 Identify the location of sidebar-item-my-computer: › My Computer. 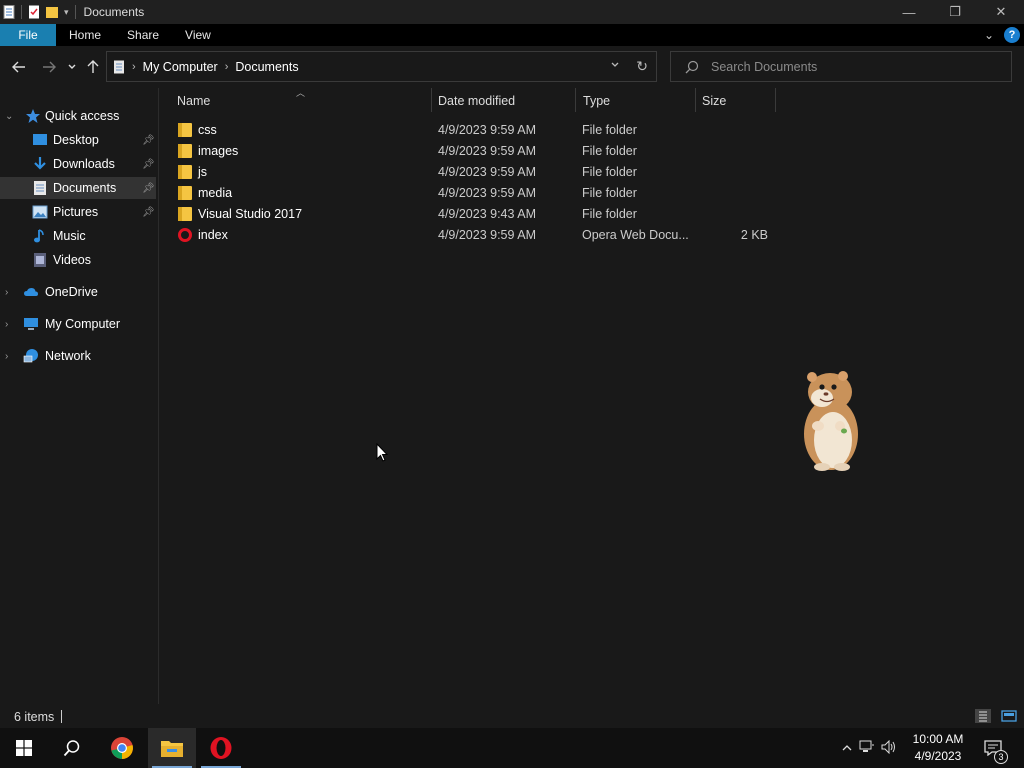
(78, 324).